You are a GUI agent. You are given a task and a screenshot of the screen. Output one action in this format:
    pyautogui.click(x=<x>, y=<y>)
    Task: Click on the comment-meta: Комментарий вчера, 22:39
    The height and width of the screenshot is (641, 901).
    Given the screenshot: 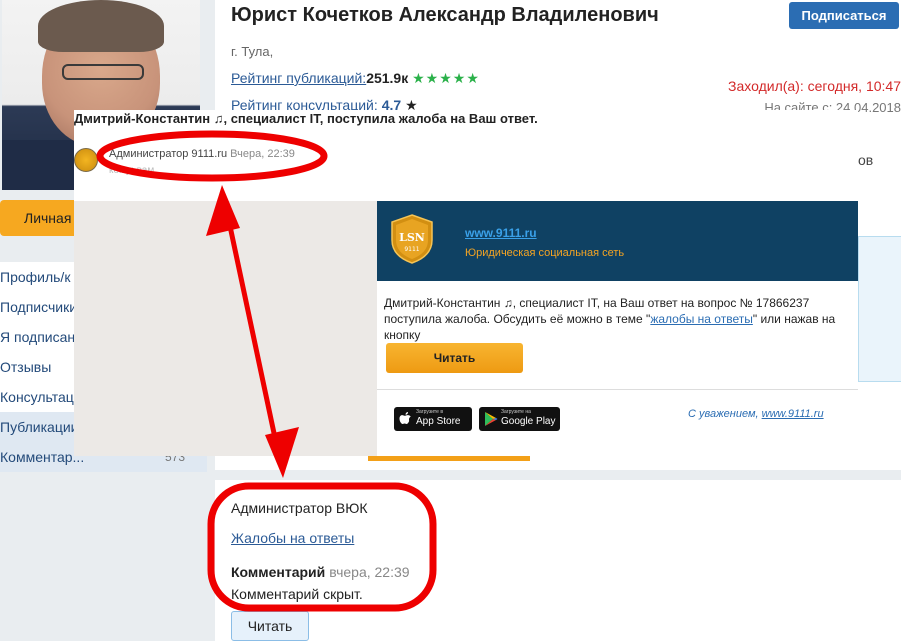 What is the action you would take?
    pyautogui.click(x=331, y=572)
    